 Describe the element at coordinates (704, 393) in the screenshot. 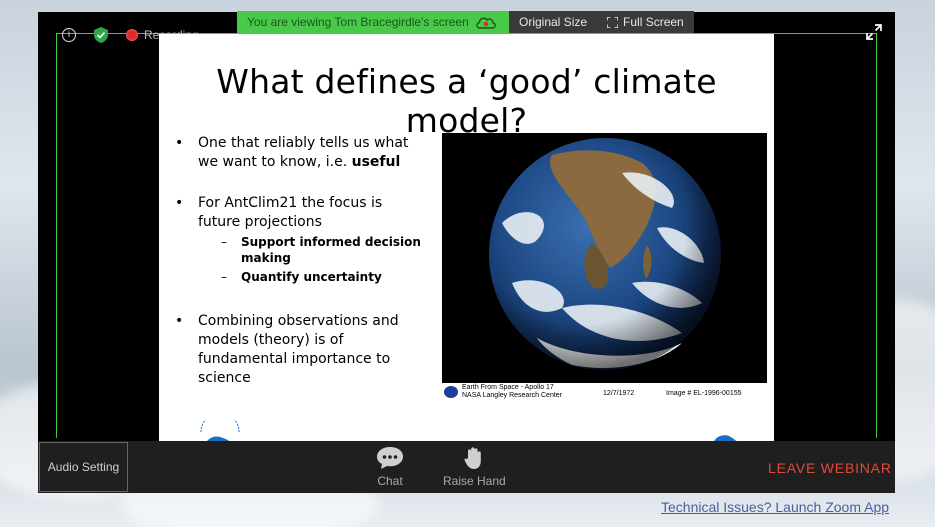

I see `caption-image-id: Image # EL-1996-00155` at that location.